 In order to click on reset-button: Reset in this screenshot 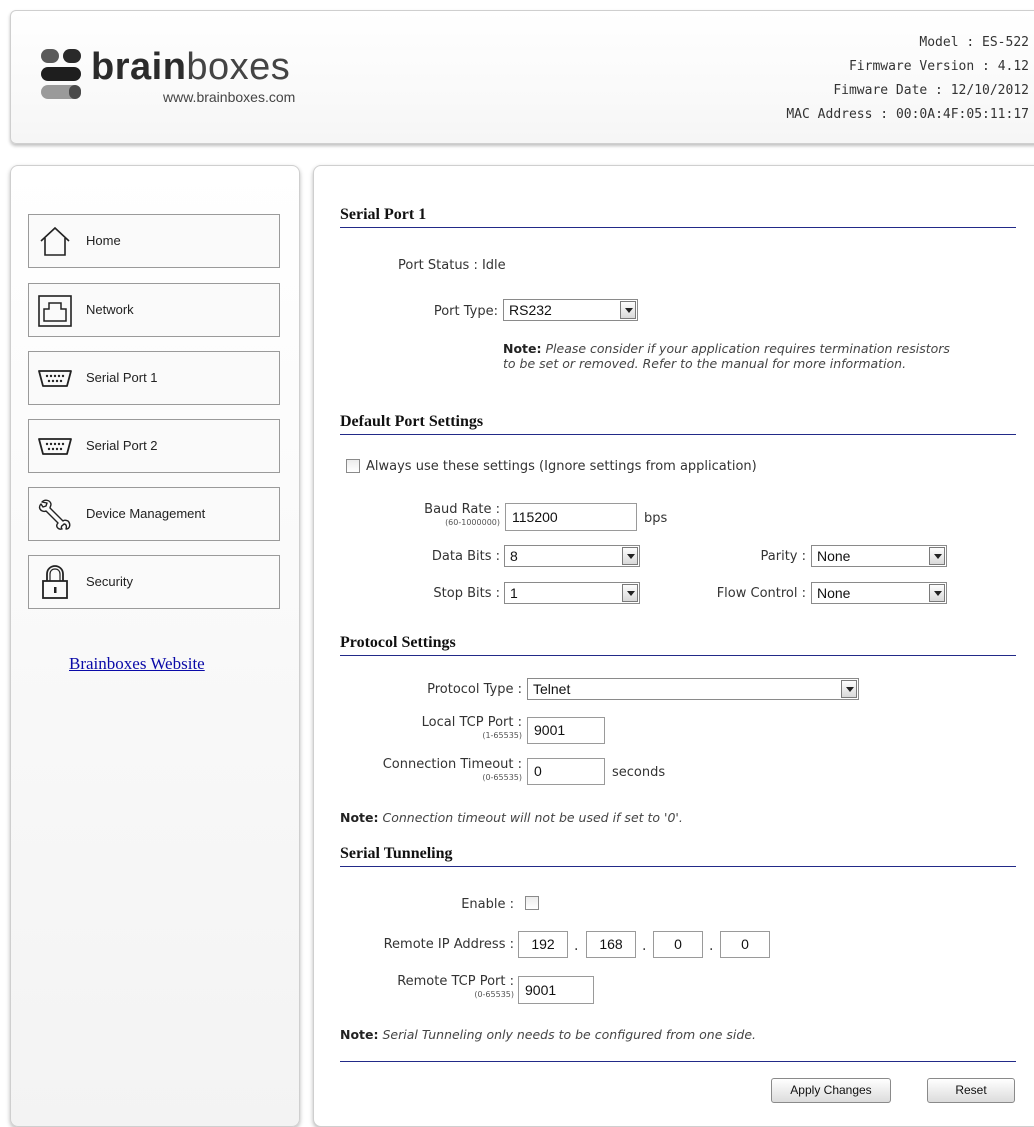, I will do `click(971, 1090)`.